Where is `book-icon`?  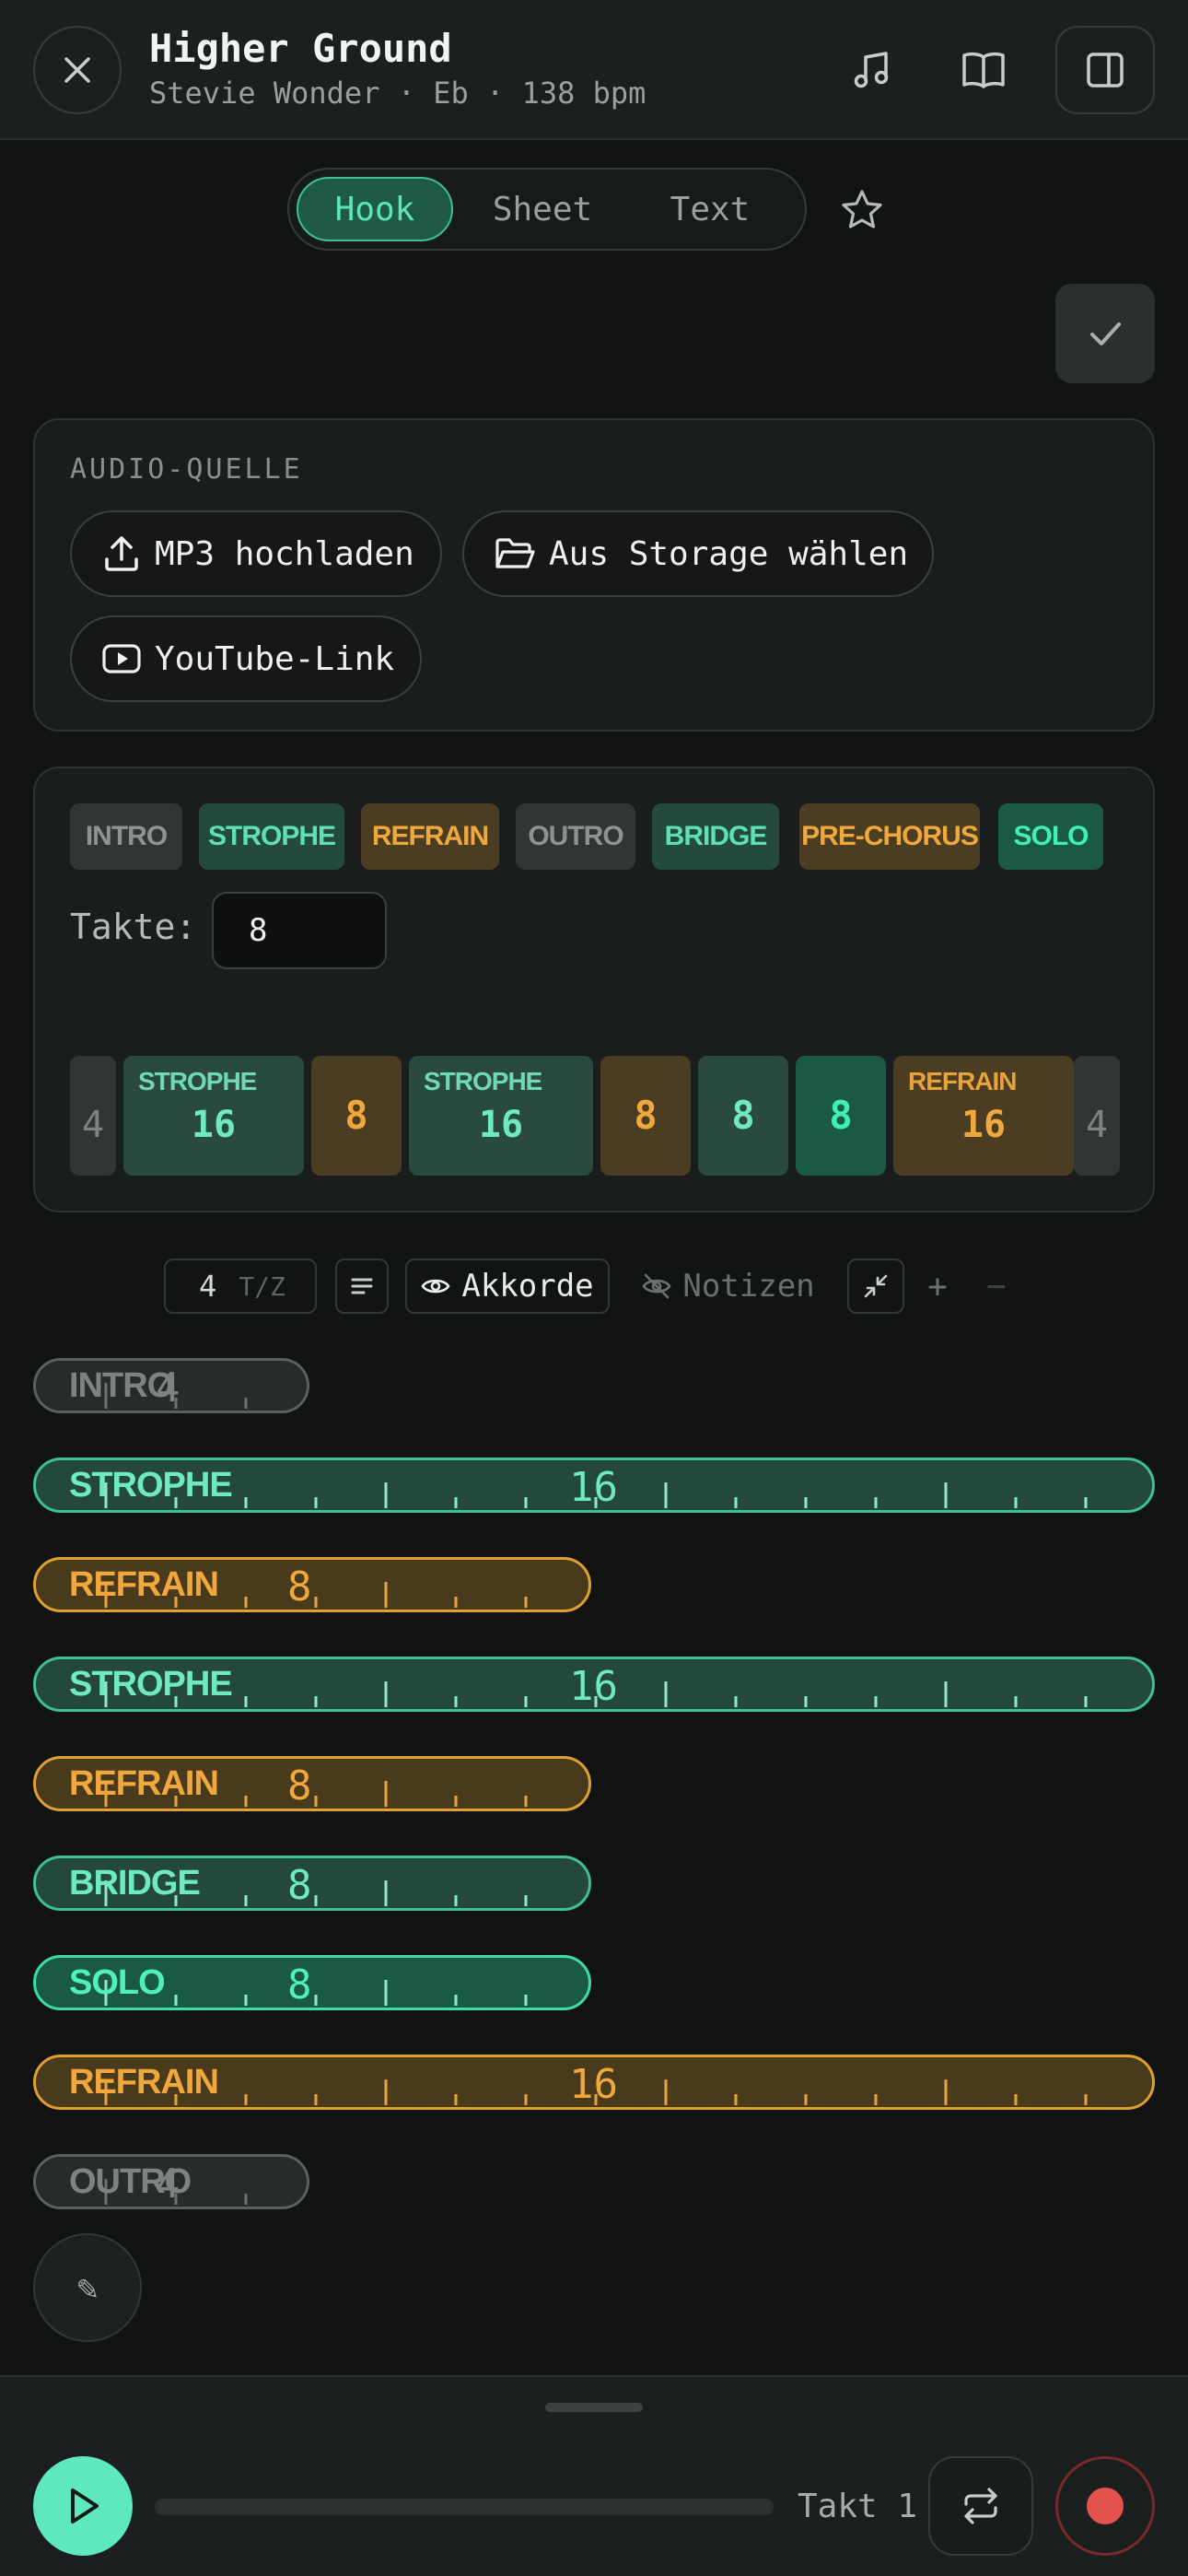 book-icon is located at coordinates (983, 70).